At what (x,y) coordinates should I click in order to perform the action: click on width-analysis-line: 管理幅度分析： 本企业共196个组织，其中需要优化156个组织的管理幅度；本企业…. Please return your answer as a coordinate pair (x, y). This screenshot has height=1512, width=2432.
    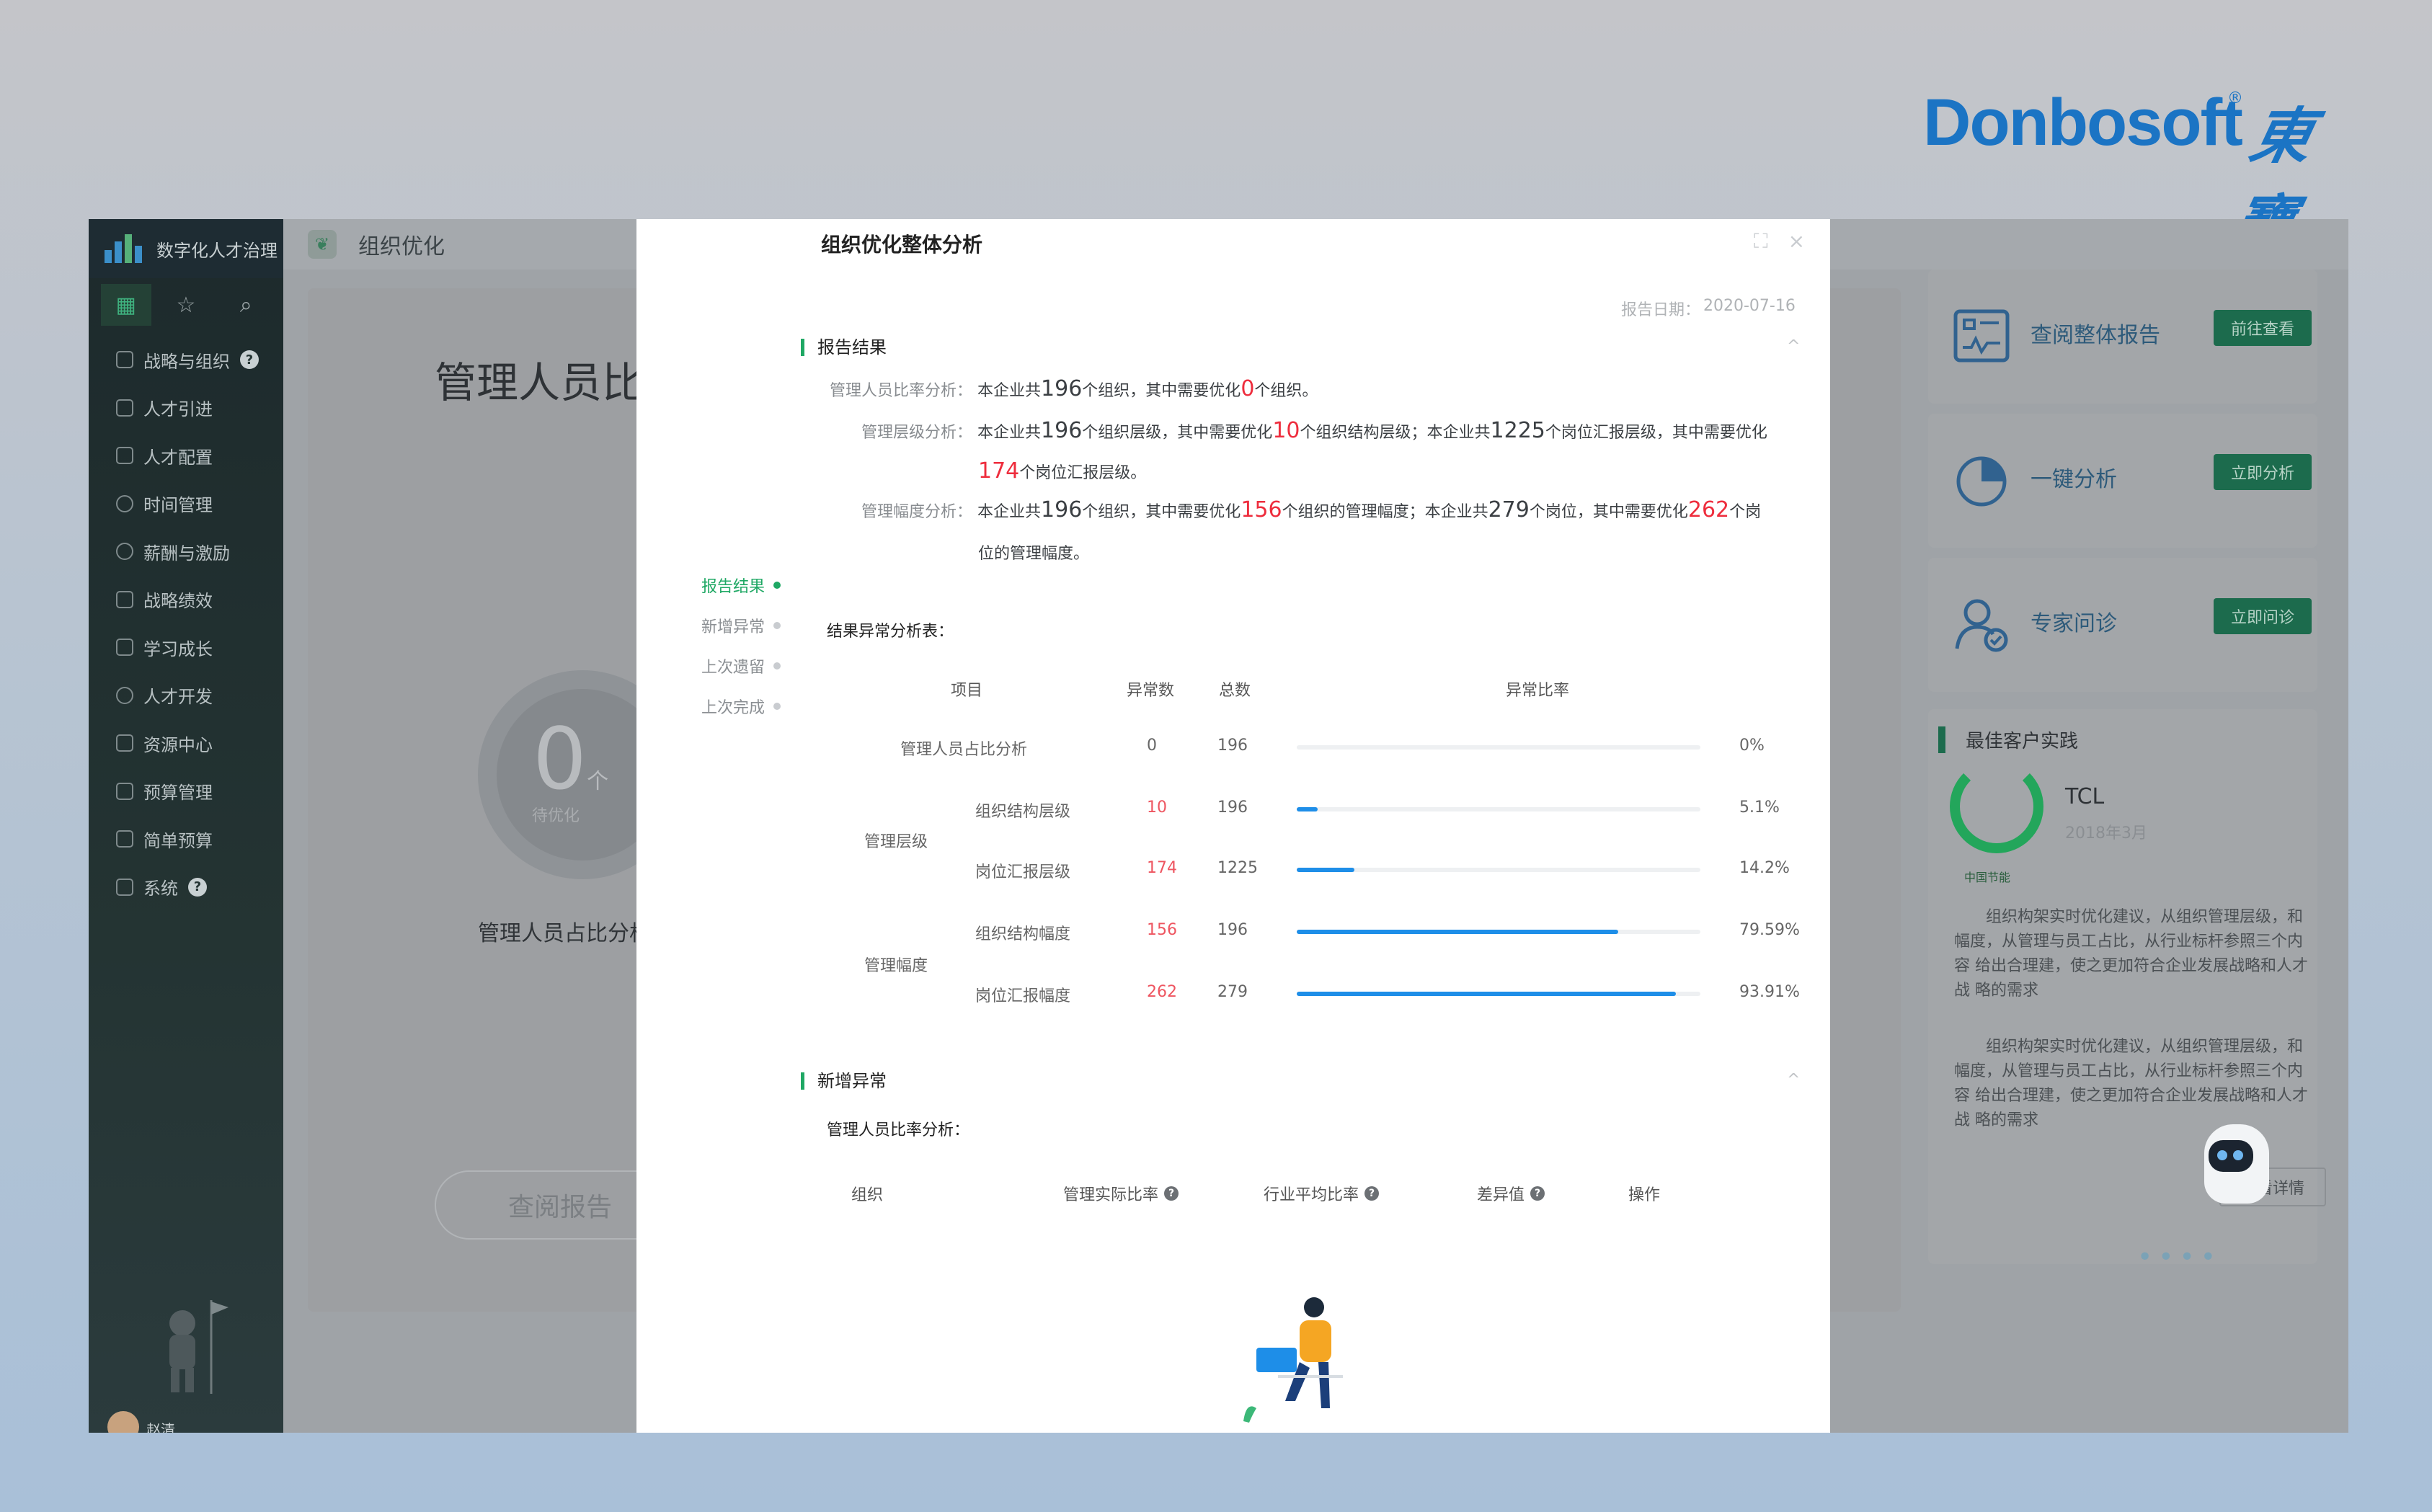
    Looking at the image, I should click on (1311, 510).